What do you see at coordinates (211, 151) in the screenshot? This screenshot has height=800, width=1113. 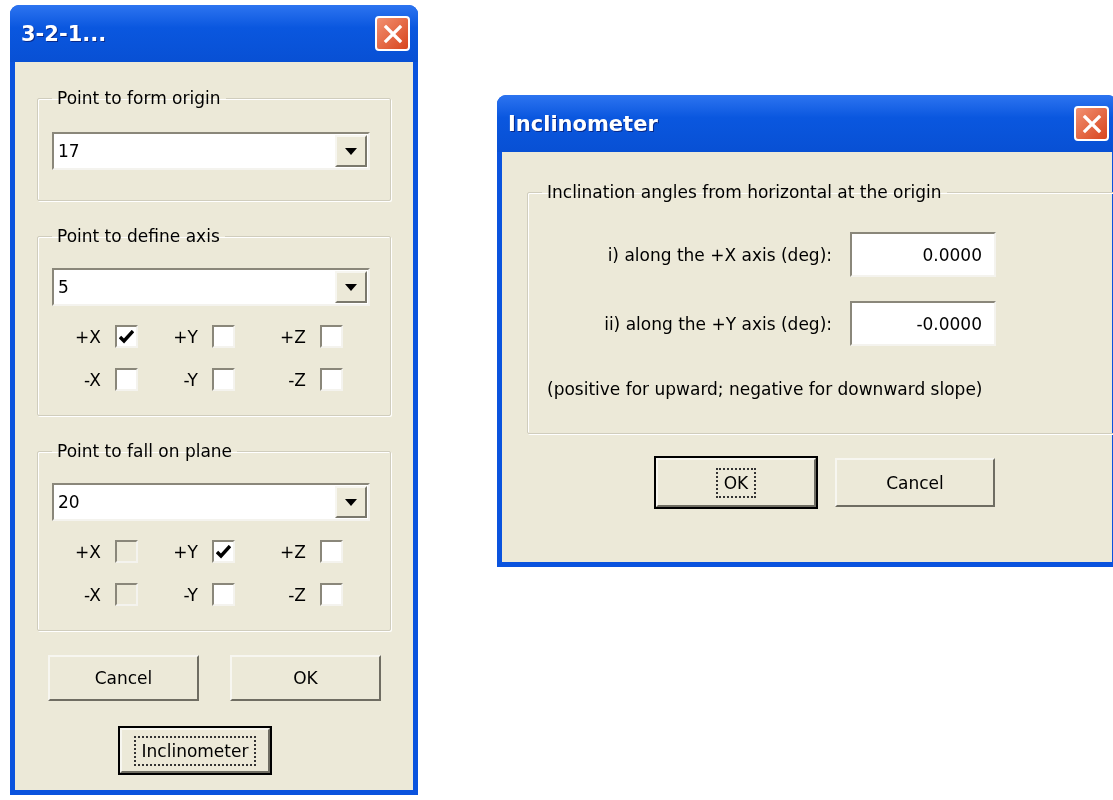 I see `dropdown: 17` at bounding box center [211, 151].